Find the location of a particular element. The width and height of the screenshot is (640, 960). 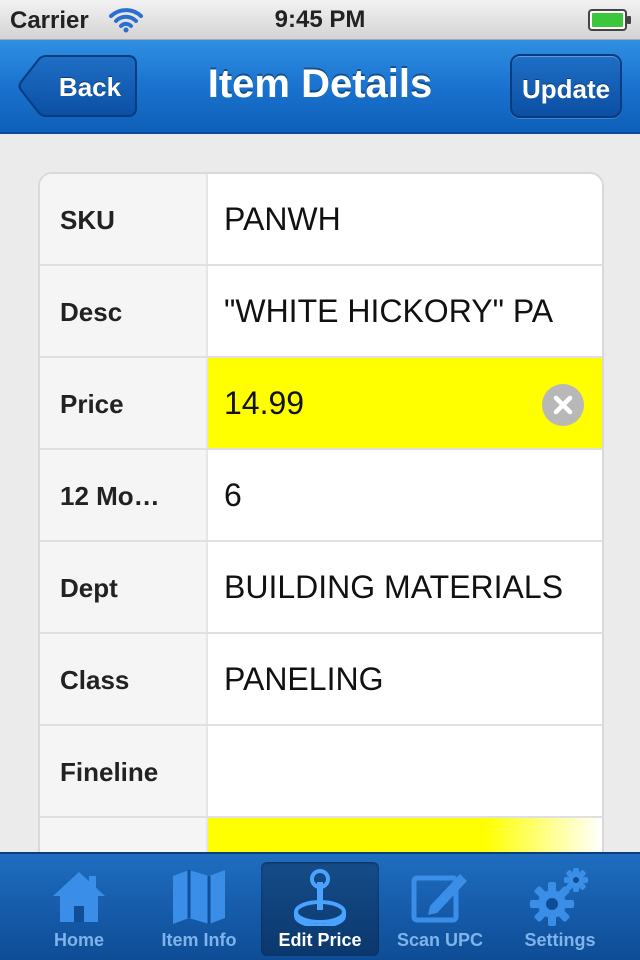

tab-item-info-label: Item Info is located at coordinates (199, 940).